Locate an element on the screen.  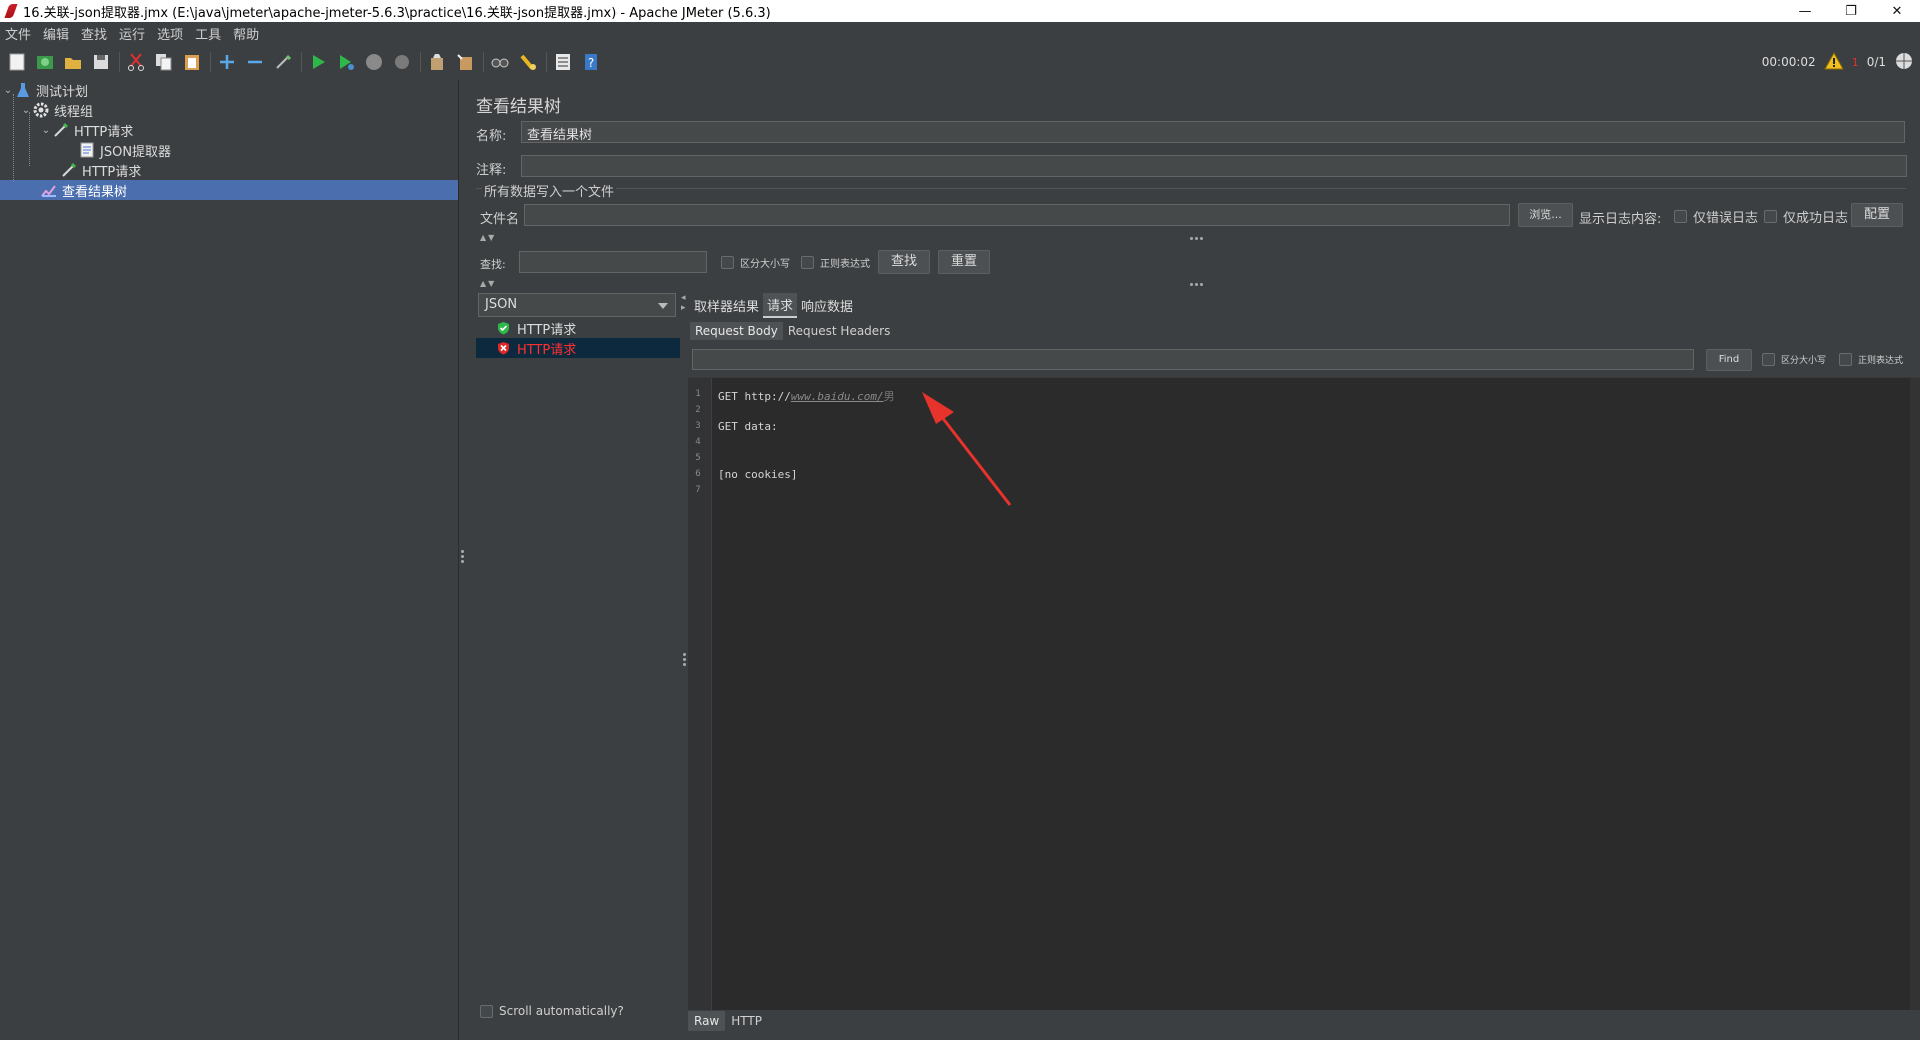
start-icon is located at coordinates (318, 62).